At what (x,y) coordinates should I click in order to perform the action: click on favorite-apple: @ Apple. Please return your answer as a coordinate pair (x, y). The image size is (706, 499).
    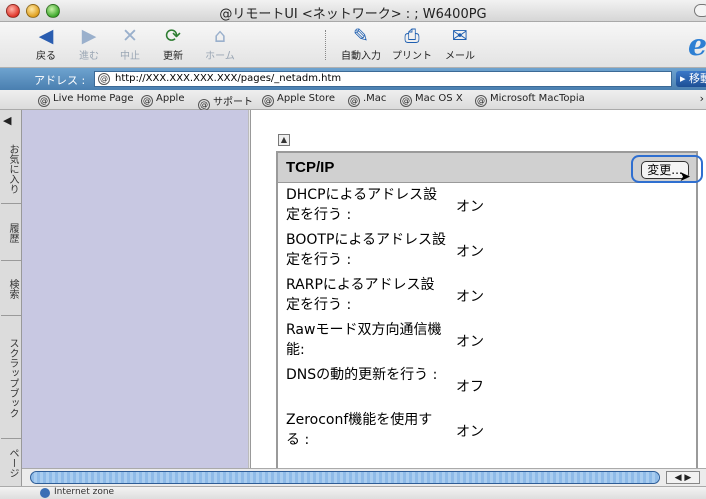
    Looking at the image, I should click on (162, 100).